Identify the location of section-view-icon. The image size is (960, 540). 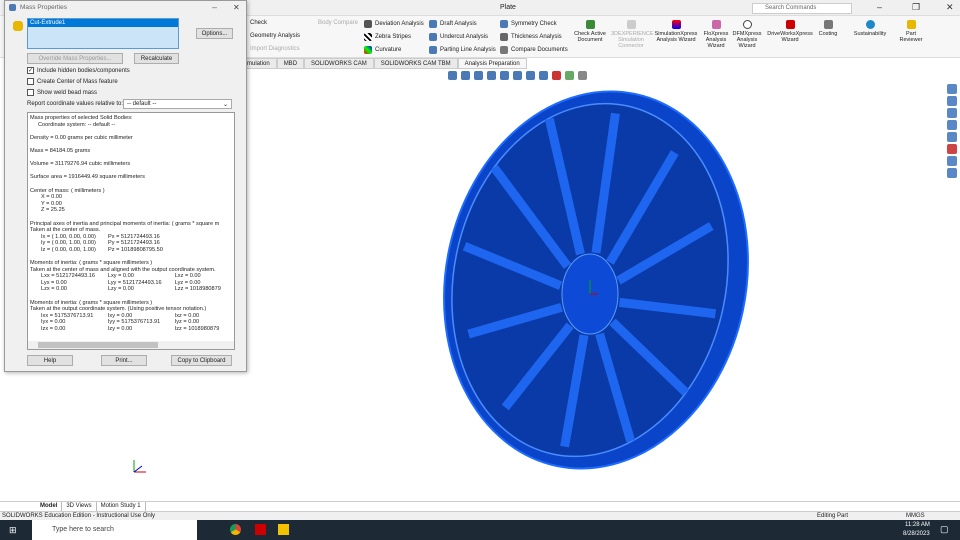
(491, 75).